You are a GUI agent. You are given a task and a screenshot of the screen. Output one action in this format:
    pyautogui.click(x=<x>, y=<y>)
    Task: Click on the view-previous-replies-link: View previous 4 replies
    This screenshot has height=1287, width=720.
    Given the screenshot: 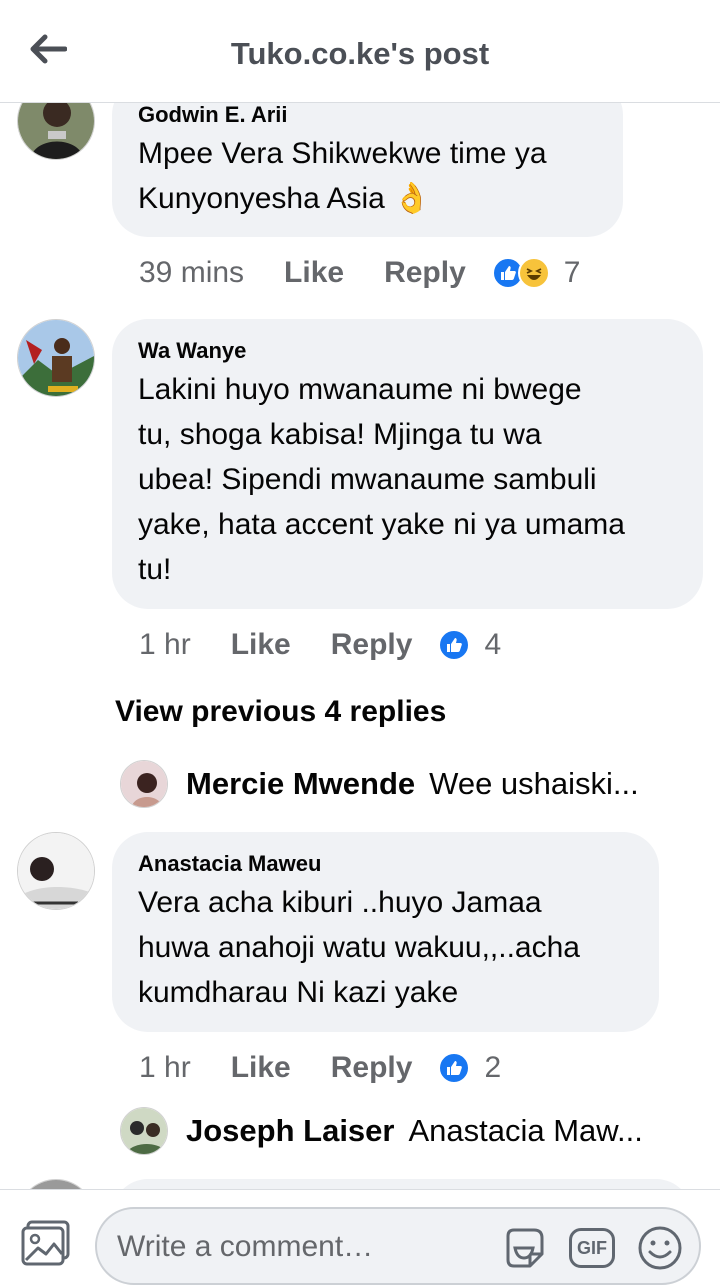 What is the action you would take?
    pyautogui.click(x=280, y=712)
    